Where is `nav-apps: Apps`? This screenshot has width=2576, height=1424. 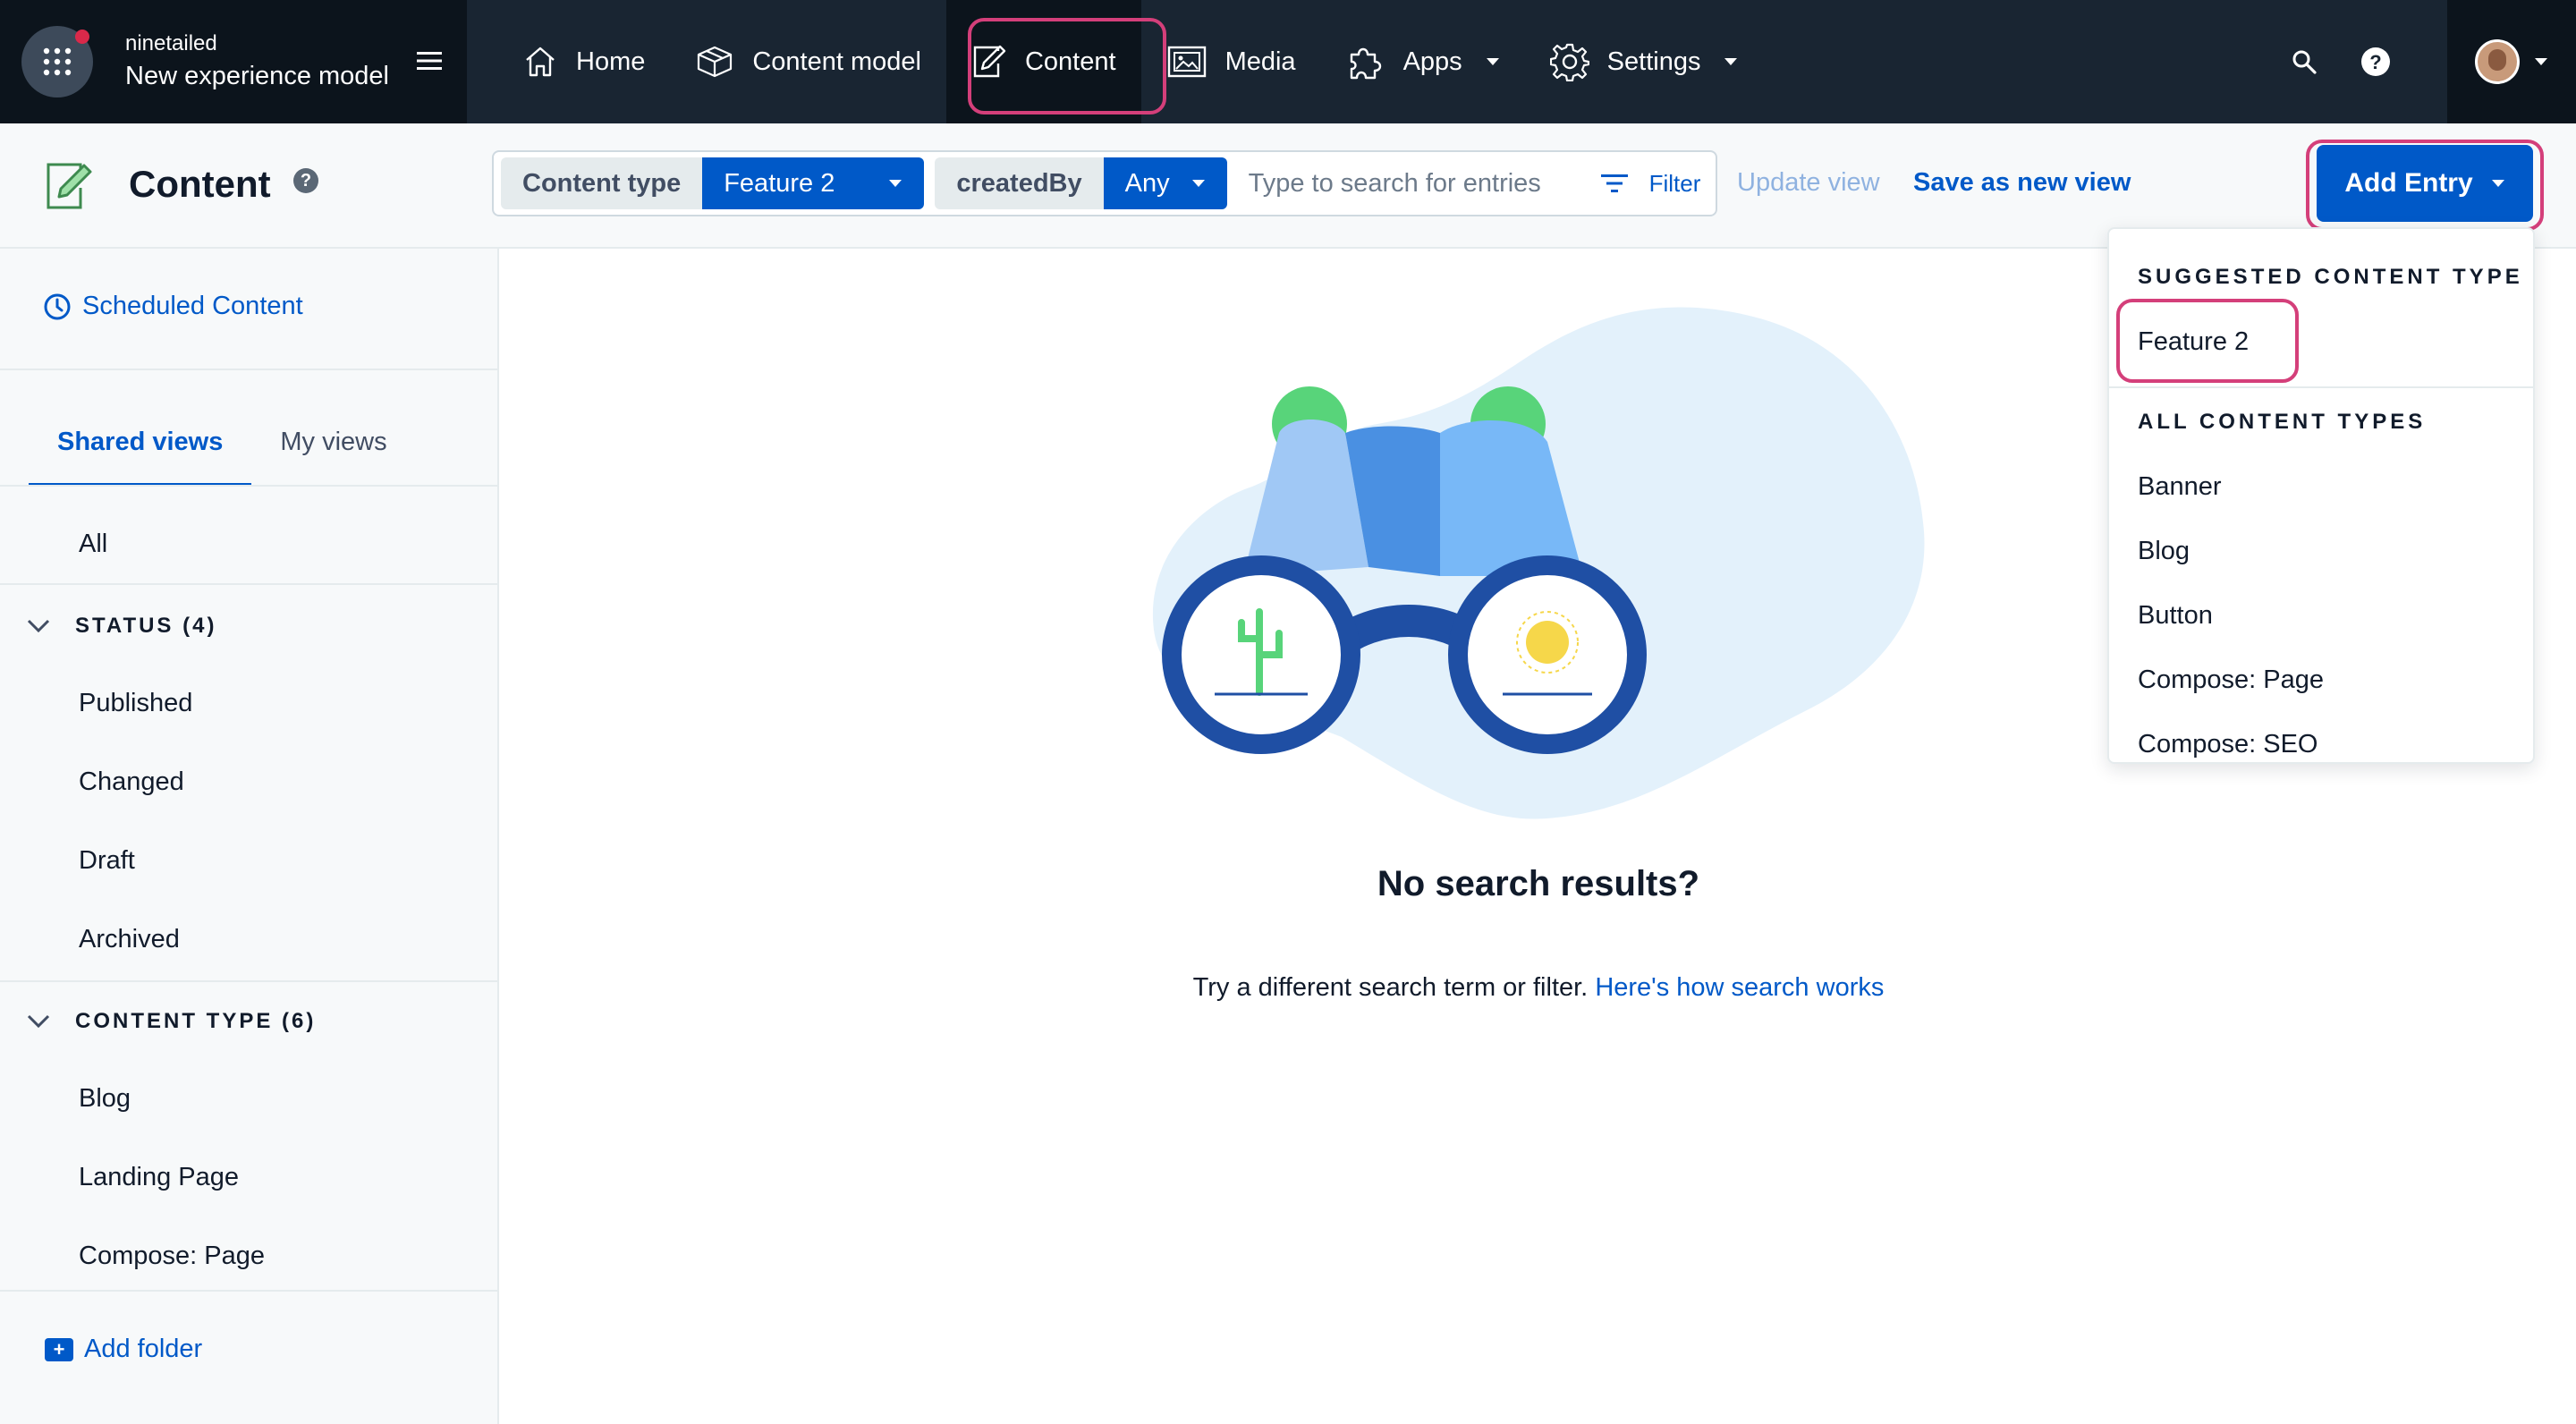 nav-apps: Apps is located at coordinates (1423, 61).